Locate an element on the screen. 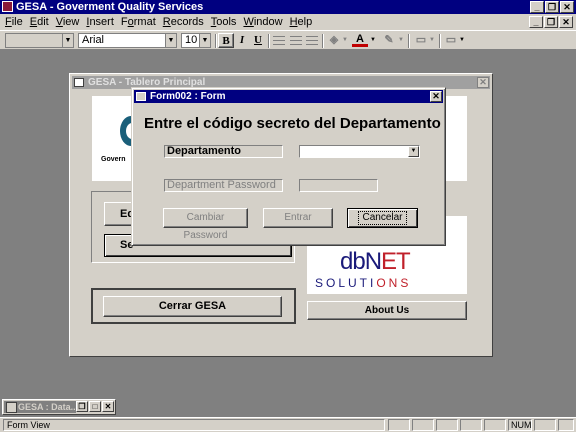 This screenshot has height=432, width=576. doc-close-icon: ✕ is located at coordinates (566, 22).